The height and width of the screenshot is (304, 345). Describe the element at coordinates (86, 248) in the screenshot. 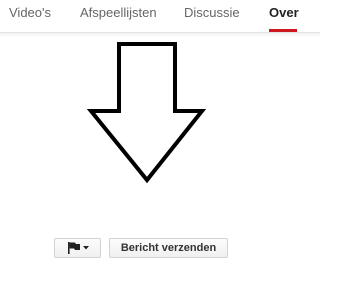

I see `caret-down-icon` at that location.